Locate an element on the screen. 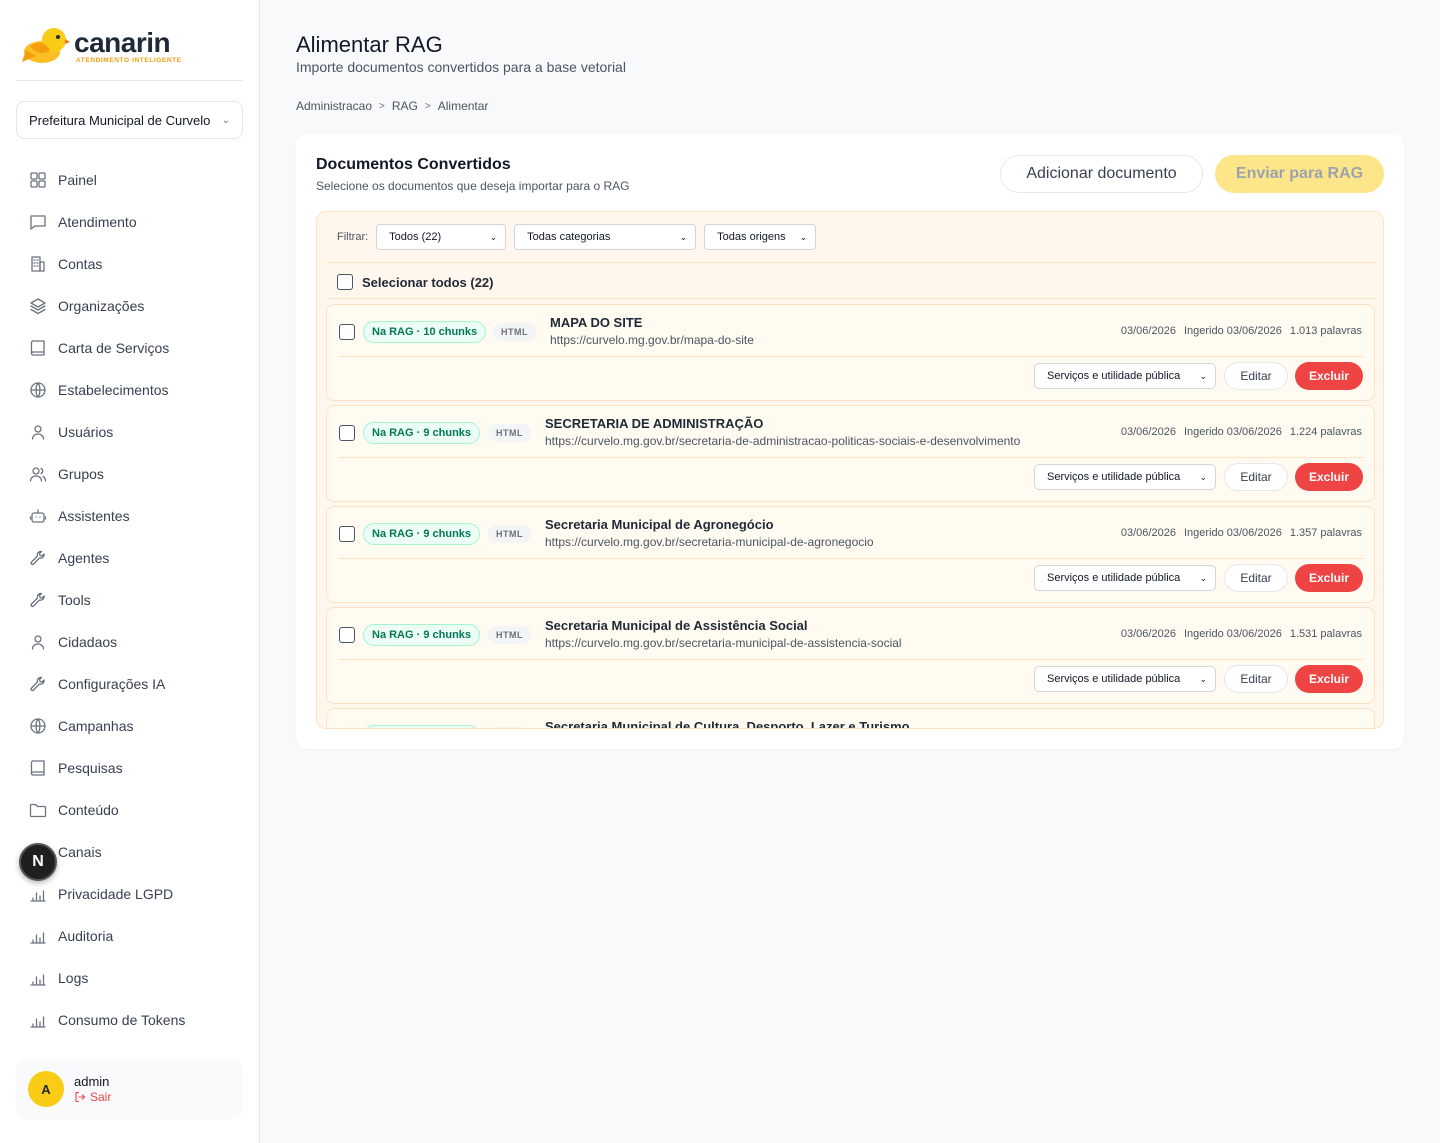 This screenshot has width=1440, height=1143. select-all-checkbox is located at coordinates (345, 282).